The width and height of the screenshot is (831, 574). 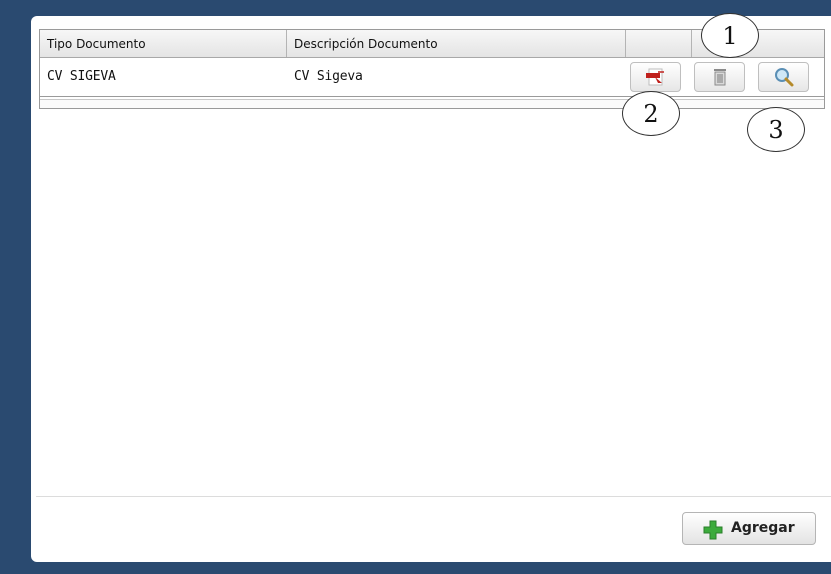 What do you see at coordinates (432, 103) in the screenshot?
I see `grid-footer-bar` at bounding box center [432, 103].